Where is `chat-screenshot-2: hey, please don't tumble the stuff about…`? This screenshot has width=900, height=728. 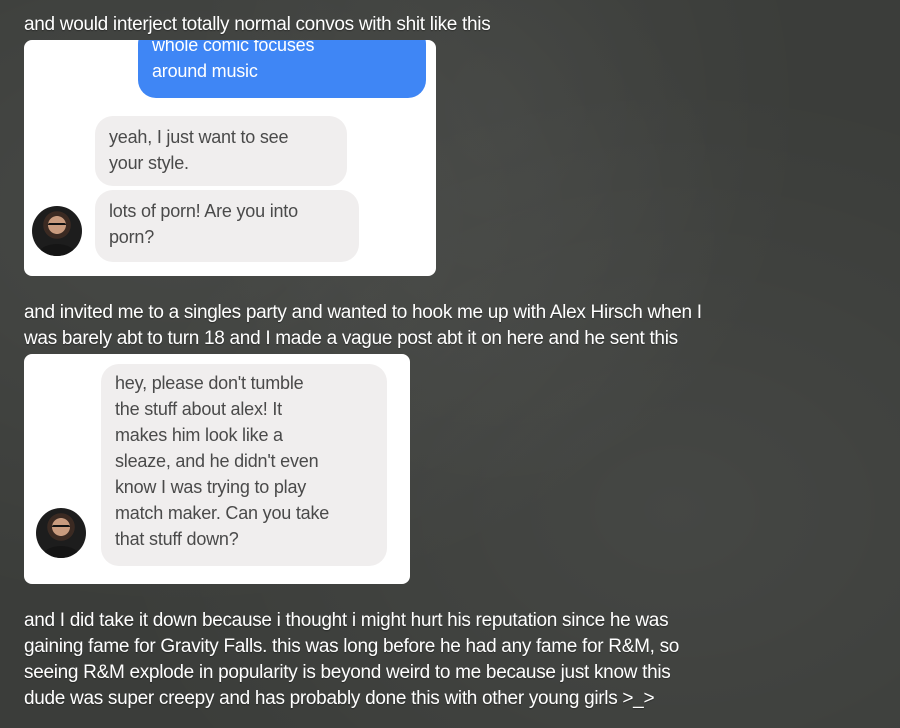 chat-screenshot-2: hey, please don't tumble the stuff about… is located at coordinates (217, 469).